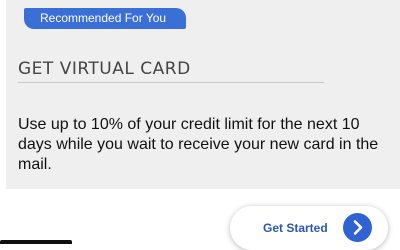 The width and height of the screenshot is (400, 250). I want to click on get-started-button: Get Started, so click(309, 228).